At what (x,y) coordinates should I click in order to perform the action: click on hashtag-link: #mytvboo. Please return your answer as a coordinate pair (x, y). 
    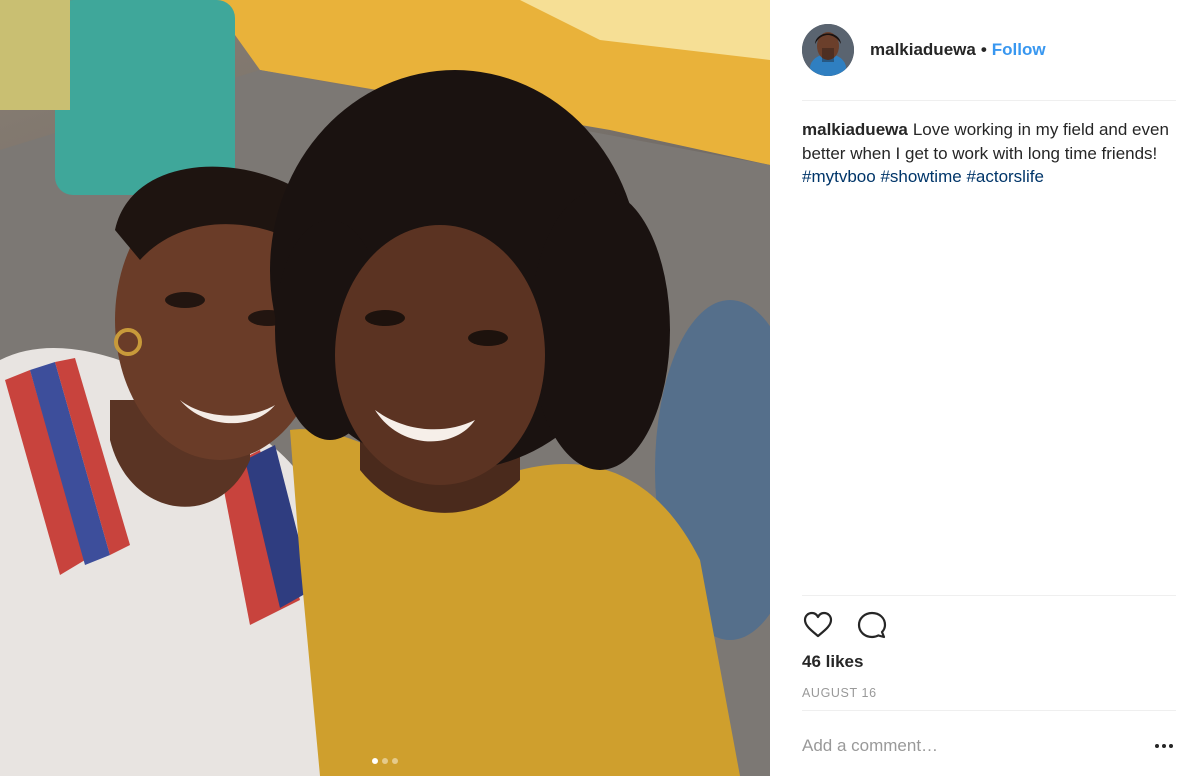
    Looking at the image, I should click on (839, 176).